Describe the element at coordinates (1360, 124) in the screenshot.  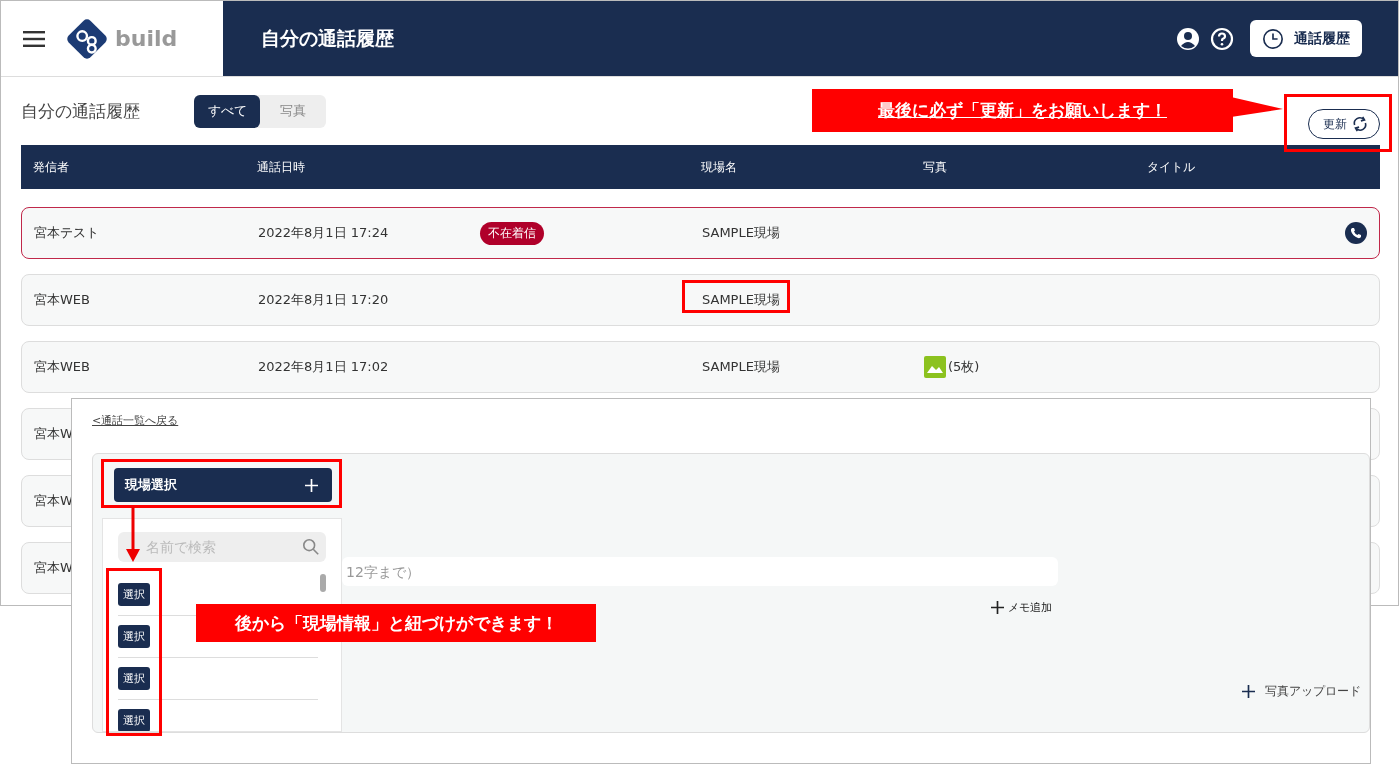
I see `refresh-icon` at that location.